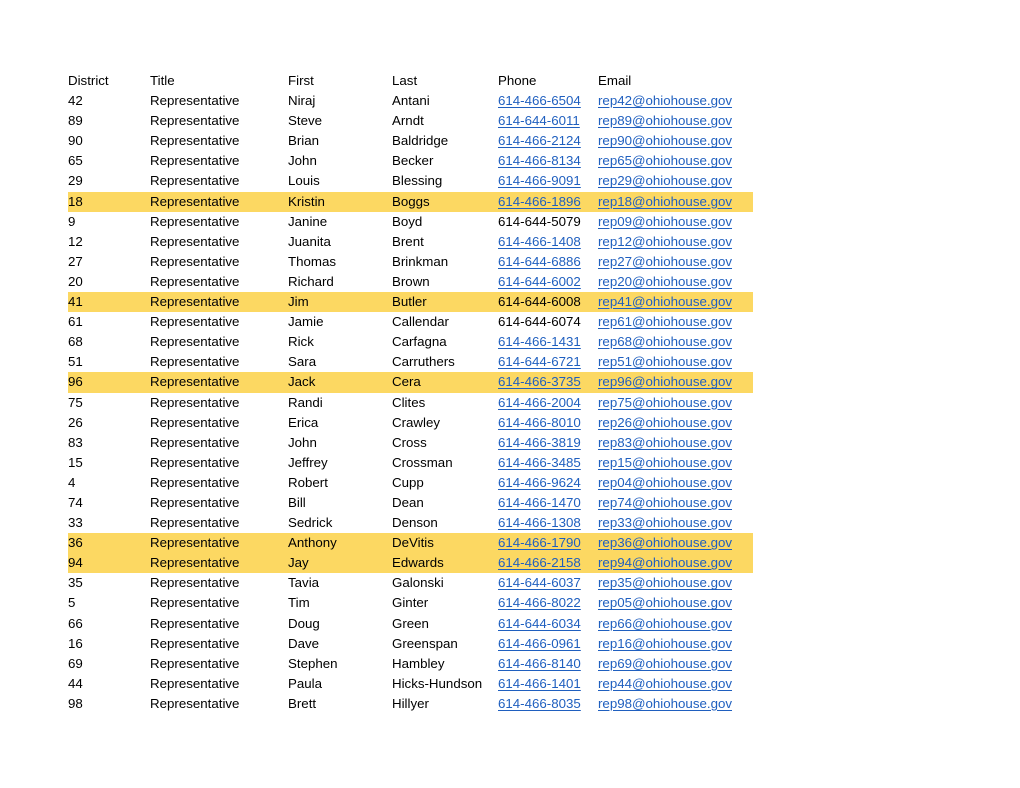 This screenshot has width=1020, height=788. I want to click on cell-phone-link: 614-644-6034, so click(539, 623).